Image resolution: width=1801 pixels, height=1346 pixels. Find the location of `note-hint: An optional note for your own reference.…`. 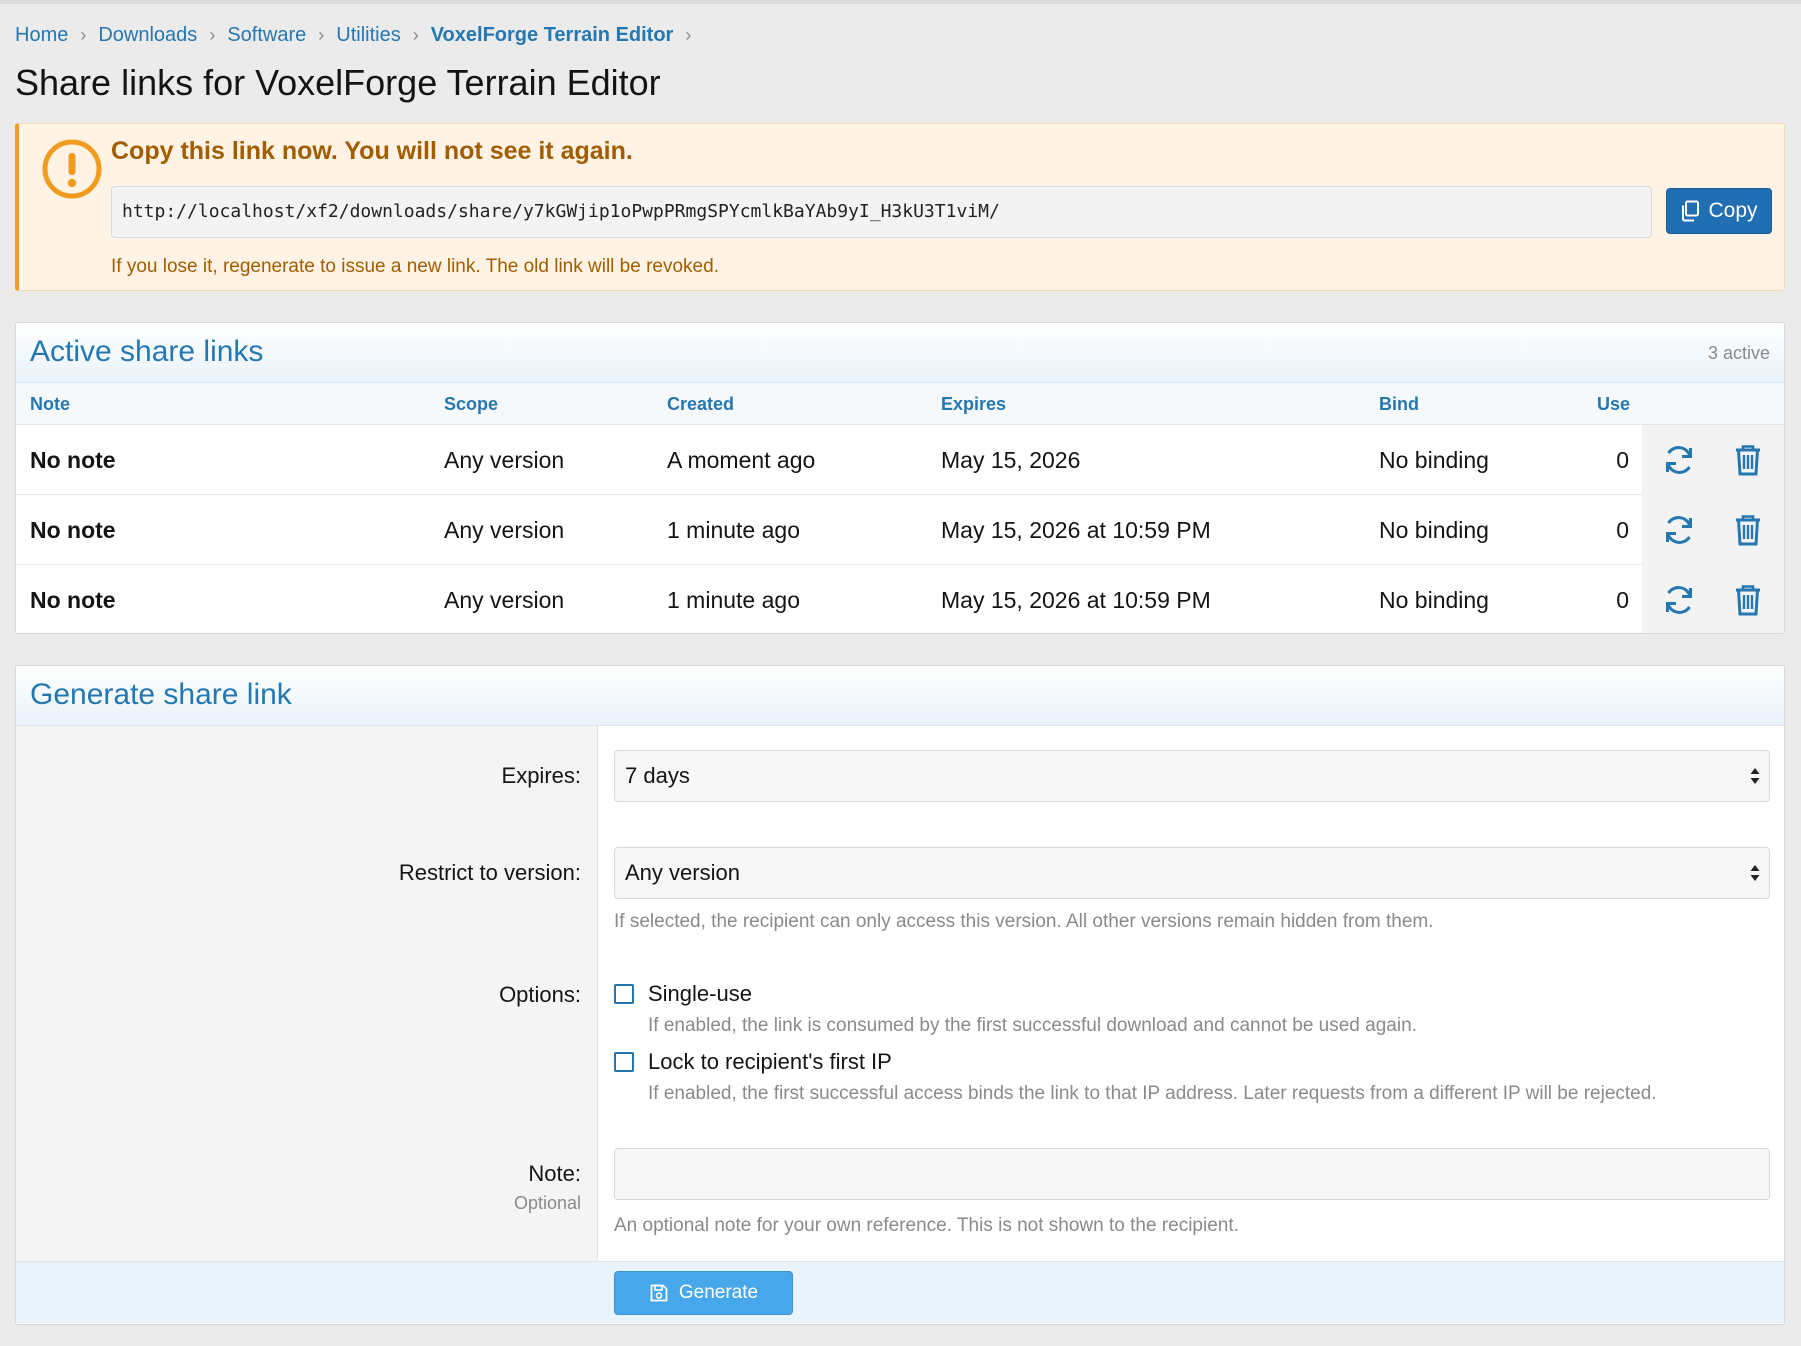

note-hint: An optional note for your own reference.… is located at coordinates (926, 1225).